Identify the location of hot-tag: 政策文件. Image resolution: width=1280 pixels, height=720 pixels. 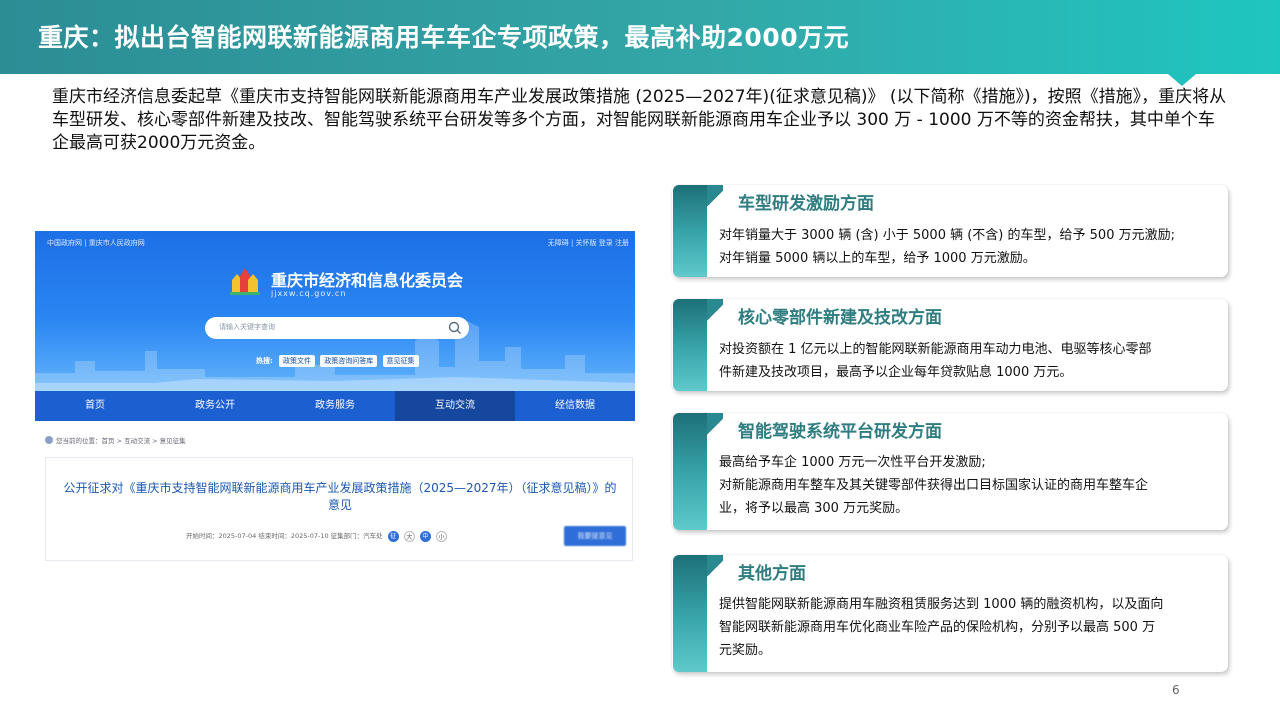
(297, 361).